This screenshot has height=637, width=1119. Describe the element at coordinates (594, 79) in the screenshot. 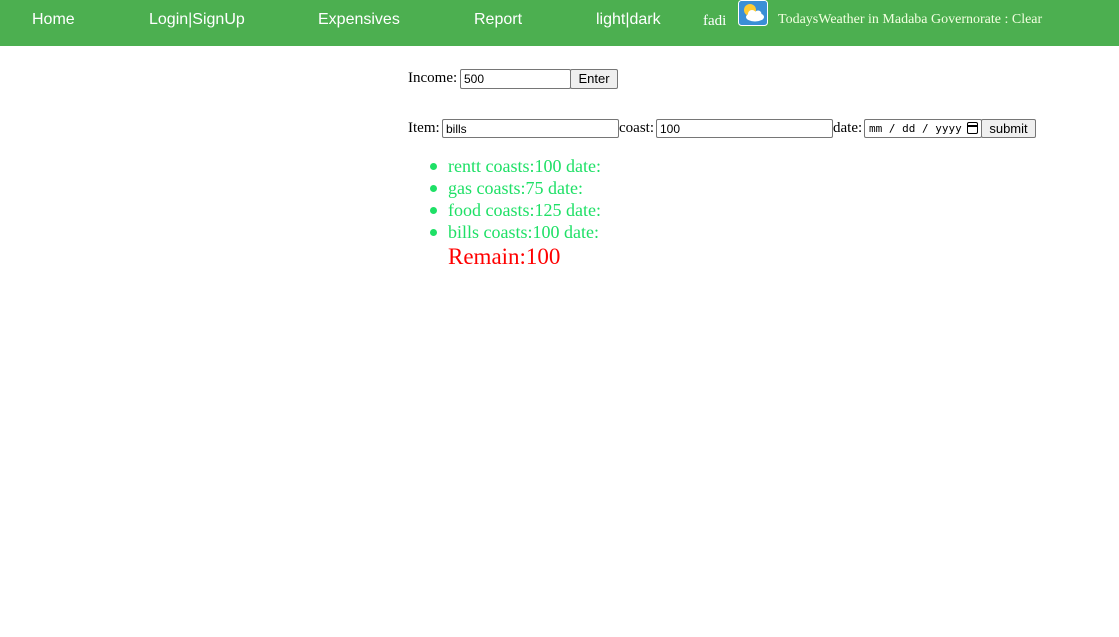

I see `income-enter-button: Enter` at that location.